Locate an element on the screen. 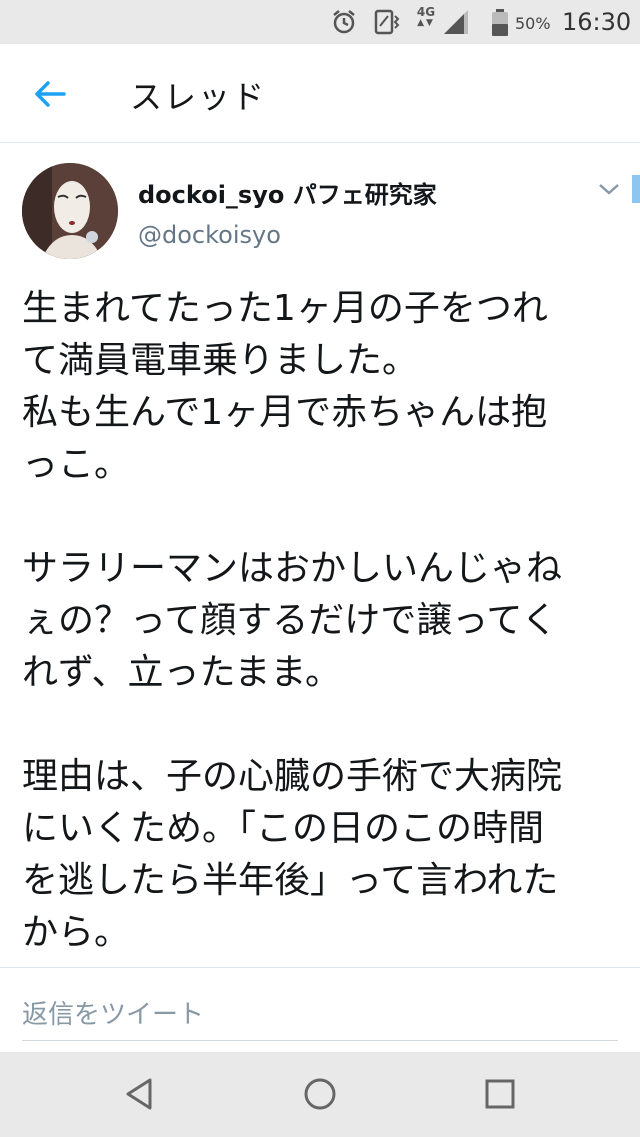  app-header: スレッド is located at coordinates (320, 93).